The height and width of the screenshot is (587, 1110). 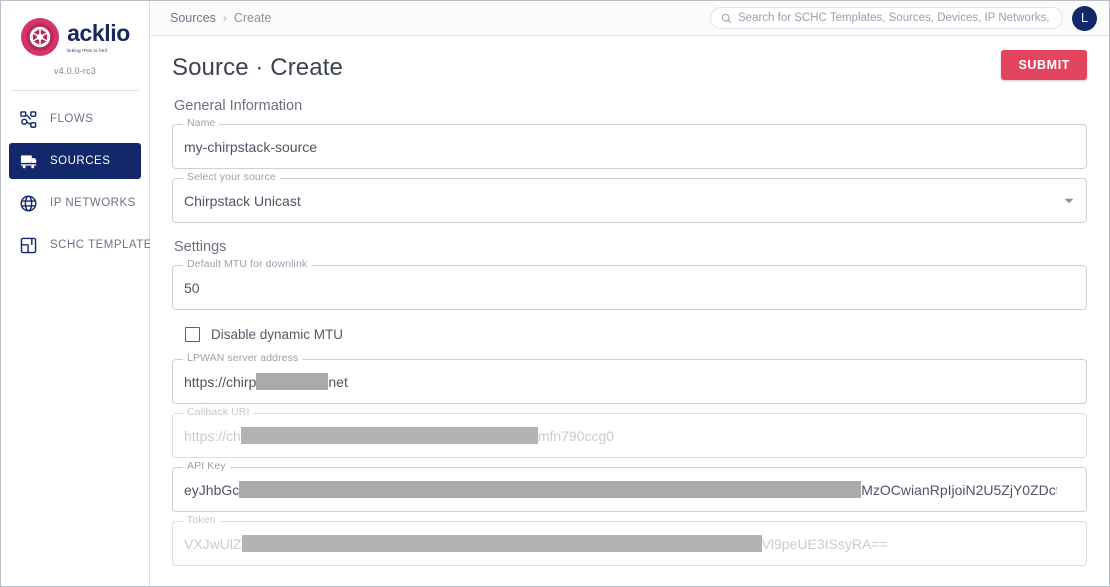 I want to click on name-field-value: my-chirpstack-source, so click(x=251, y=146).